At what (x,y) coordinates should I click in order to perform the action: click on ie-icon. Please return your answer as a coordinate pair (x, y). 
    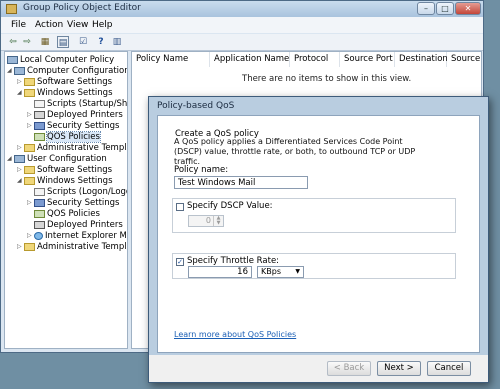
    Looking at the image, I should click on (38, 236).